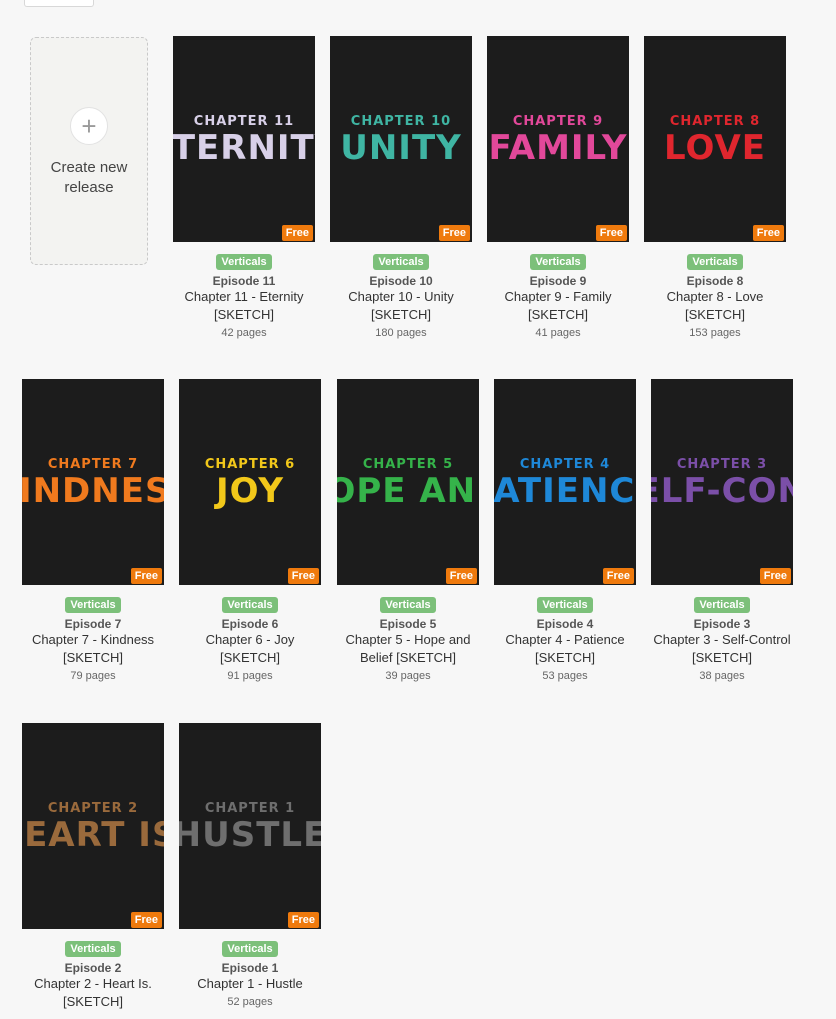 The width and height of the screenshot is (836, 1019). I want to click on episode-number: Episode 11, so click(244, 281).